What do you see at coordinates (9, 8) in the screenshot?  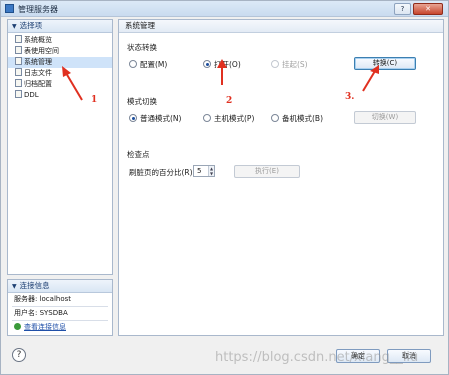 I see `app-icon` at bounding box center [9, 8].